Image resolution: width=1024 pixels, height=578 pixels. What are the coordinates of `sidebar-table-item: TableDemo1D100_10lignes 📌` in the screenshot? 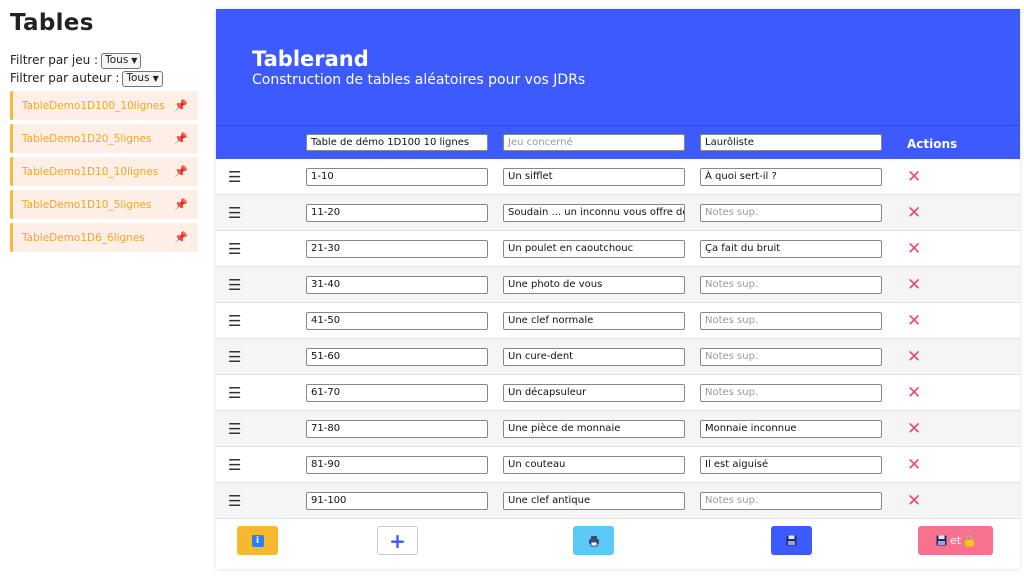 It's located at (104, 105).